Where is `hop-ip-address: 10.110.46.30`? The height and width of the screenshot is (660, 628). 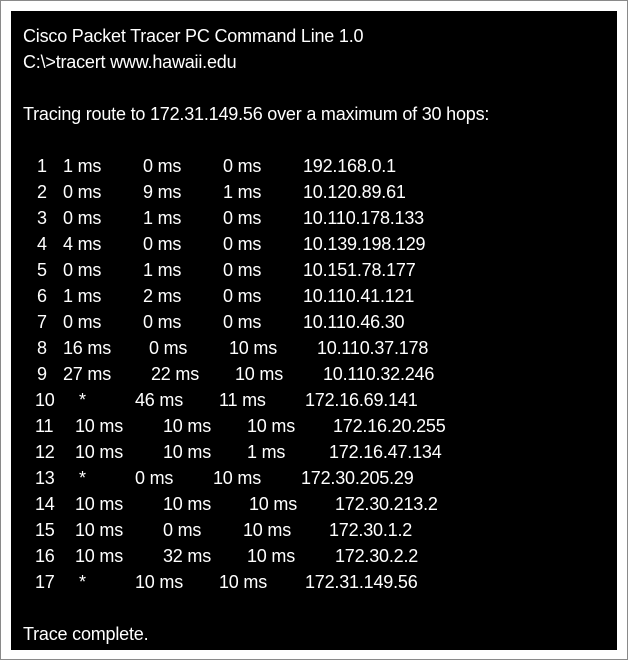 hop-ip-address: 10.110.46.30 is located at coordinates (354, 322).